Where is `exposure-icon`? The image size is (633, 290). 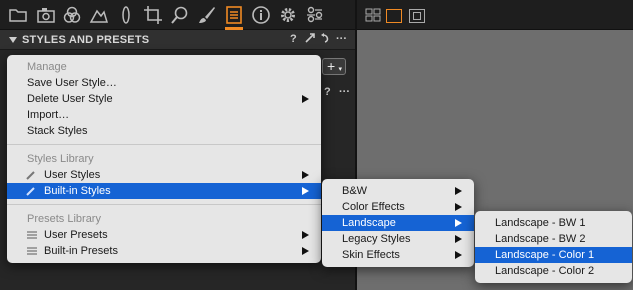
exposure-icon is located at coordinates (99, 15).